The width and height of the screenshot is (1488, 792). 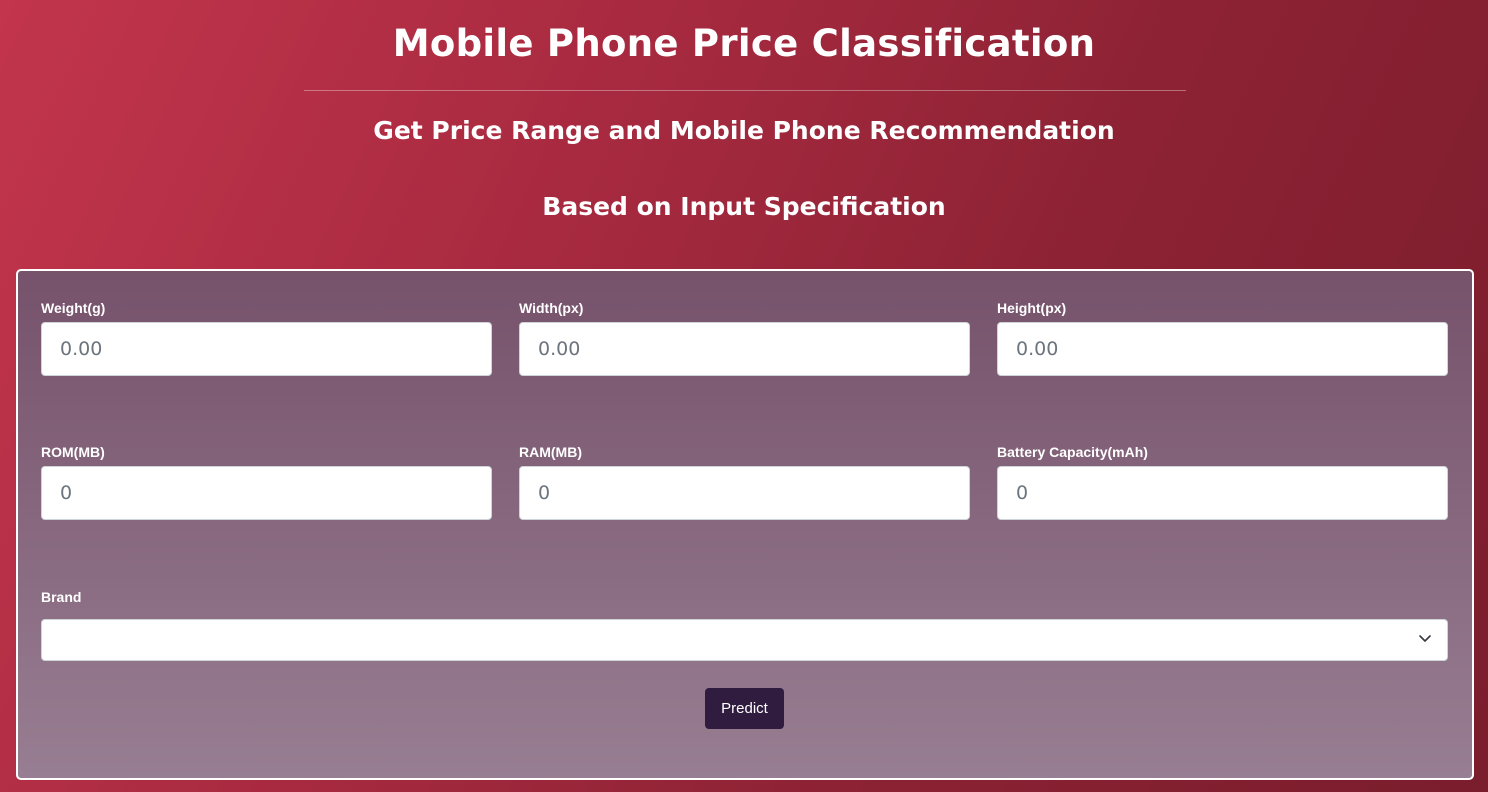 I want to click on ram-field: RAM(MB), so click(x=744, y=482).